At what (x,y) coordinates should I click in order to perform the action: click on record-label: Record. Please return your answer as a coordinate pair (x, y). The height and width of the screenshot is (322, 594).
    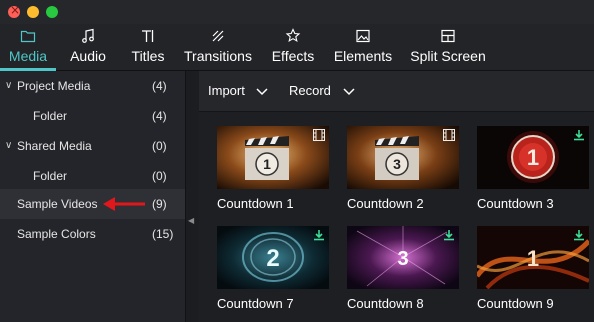
    Looking at the image, I should click on (310, 90).